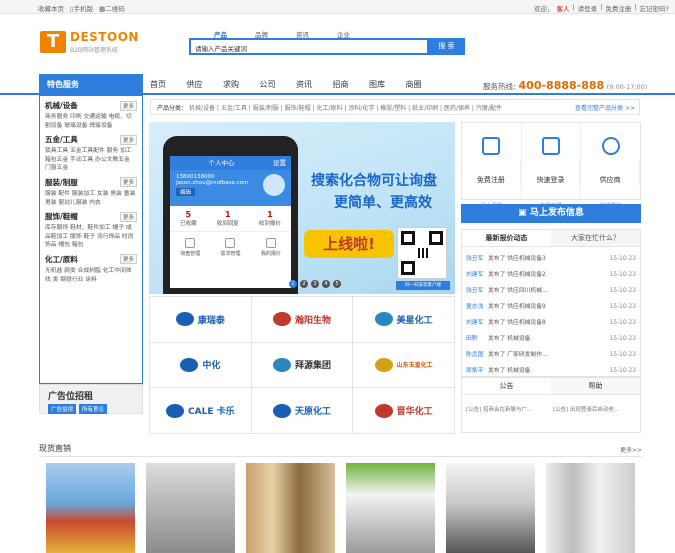  What do you see at coordinates (89, 42) in the screenshot?
I see `site-logo: T DESTOON B2B网站管理系统` at bounding box center [89, 42].